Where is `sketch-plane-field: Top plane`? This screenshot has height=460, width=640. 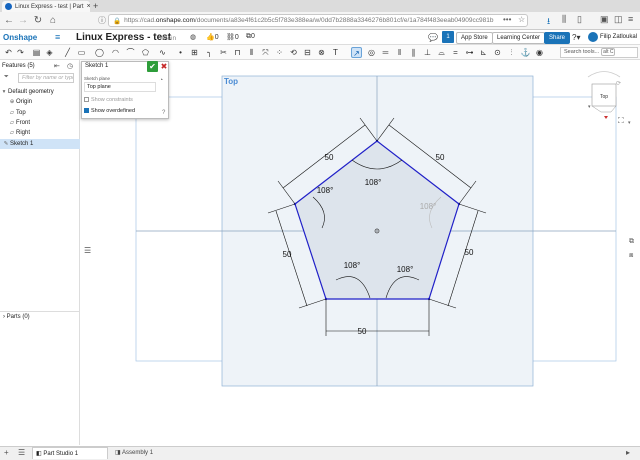 sketch-plane-field: Top plane is located at coordinates (120, 87).